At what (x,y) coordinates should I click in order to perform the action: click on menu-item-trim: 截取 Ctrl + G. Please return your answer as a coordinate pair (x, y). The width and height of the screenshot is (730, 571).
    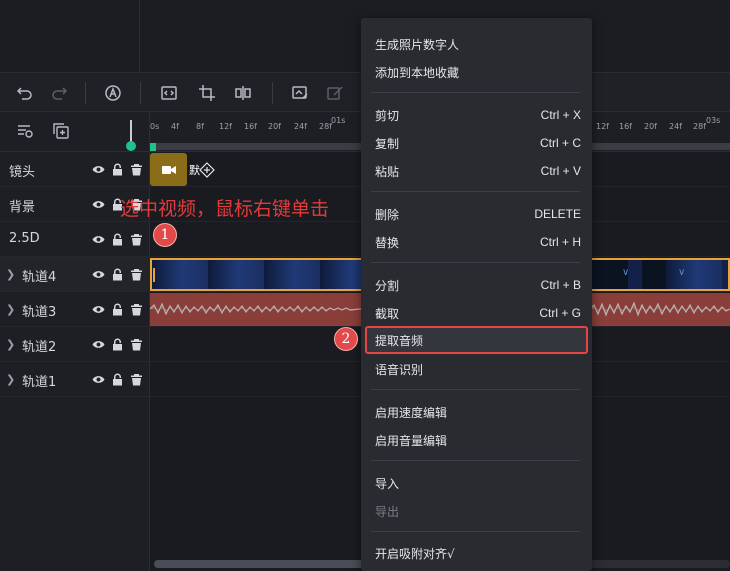
    Looking at the image, I should click on (476, 313).